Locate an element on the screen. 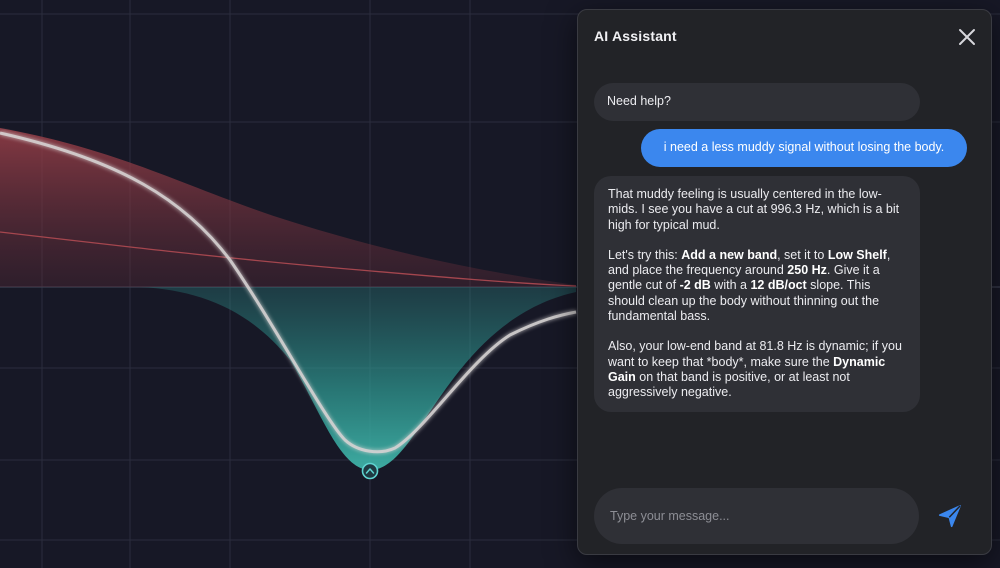 This screenshot has height=568, width=1000. close-icon is located at coordinates (967, 37).